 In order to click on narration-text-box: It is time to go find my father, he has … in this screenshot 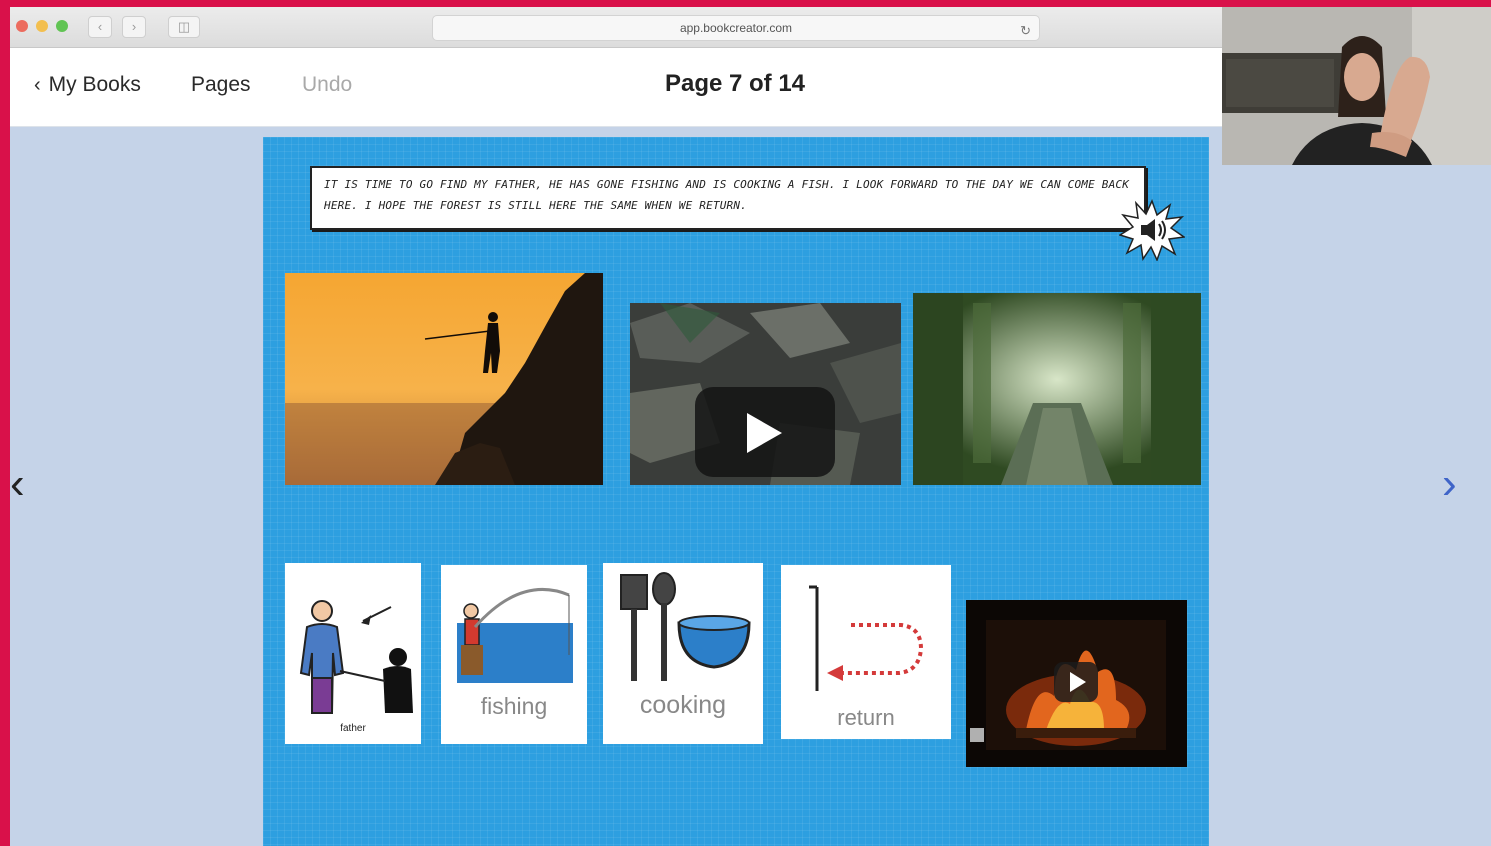, I will do `click(728, 198)`.